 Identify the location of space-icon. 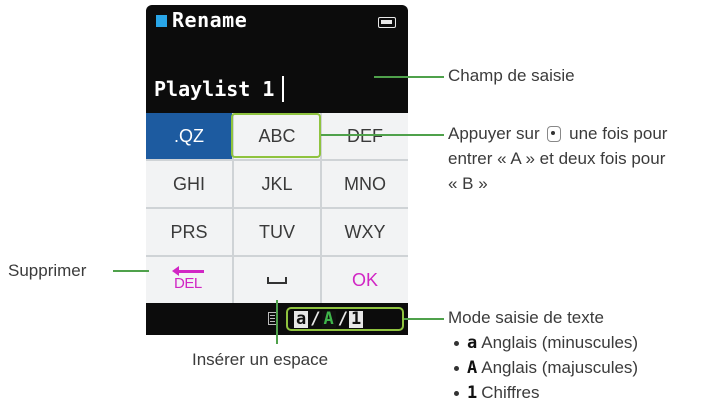
(277, 280).